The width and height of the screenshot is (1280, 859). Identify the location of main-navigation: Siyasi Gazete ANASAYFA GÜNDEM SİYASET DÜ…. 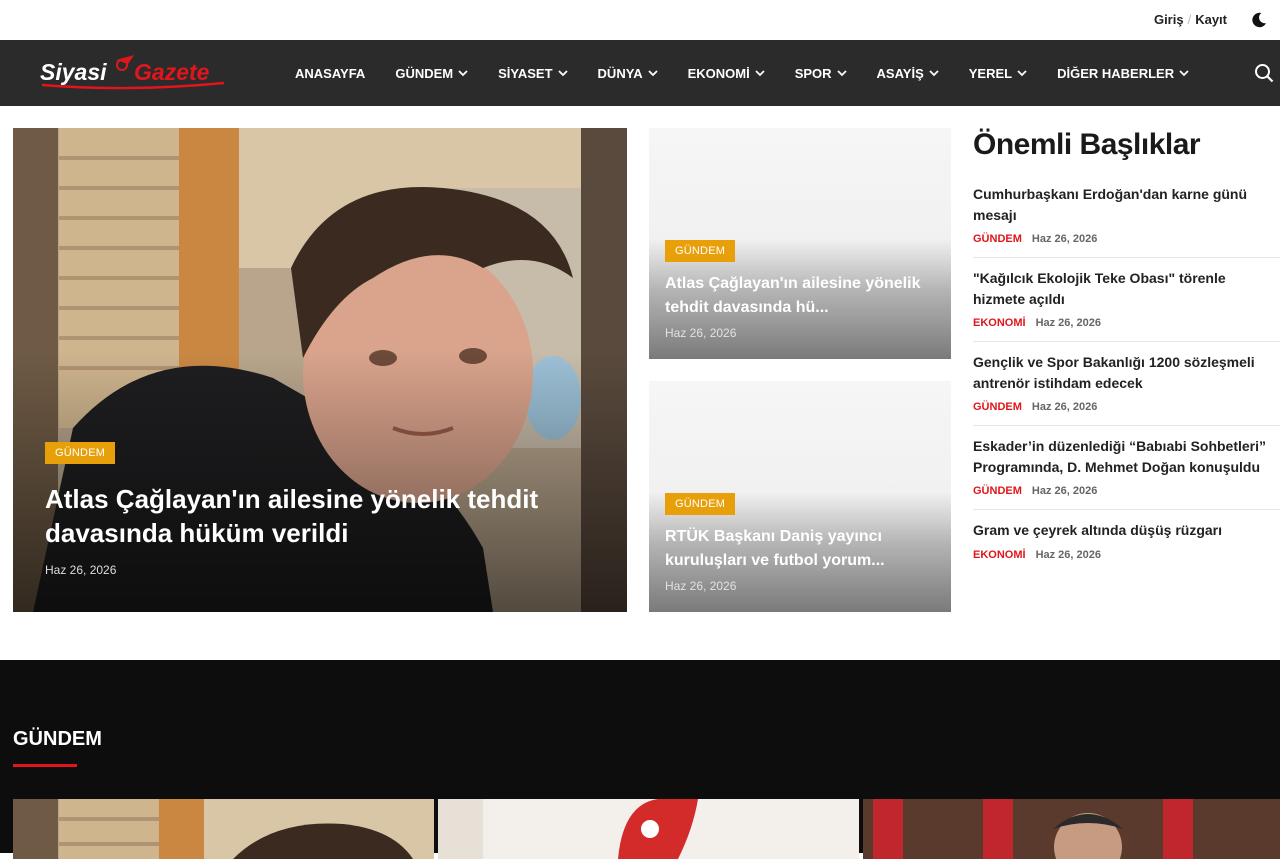
(640, 73).